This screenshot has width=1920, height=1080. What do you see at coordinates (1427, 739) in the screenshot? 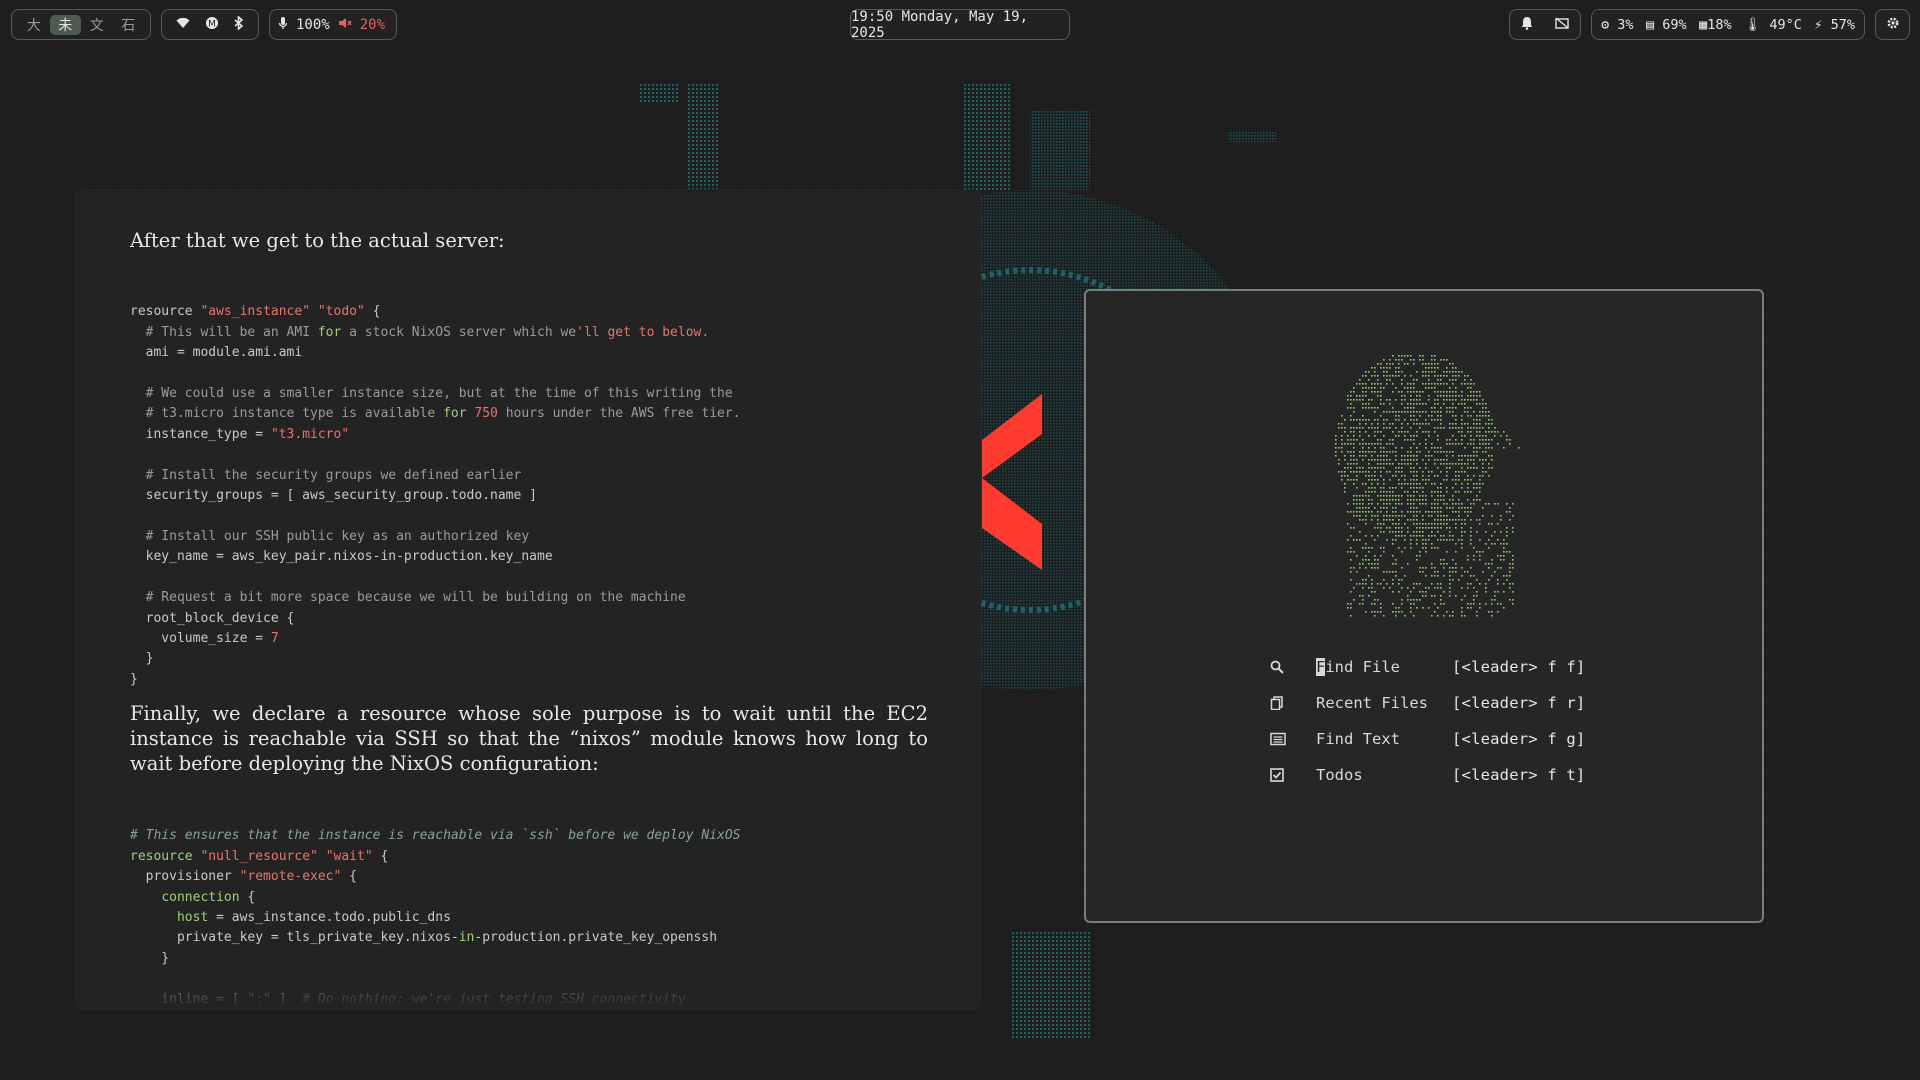
I see `menu-item-find-text: Find Text [<leader> f g]` at bounding box center [1427, 739].